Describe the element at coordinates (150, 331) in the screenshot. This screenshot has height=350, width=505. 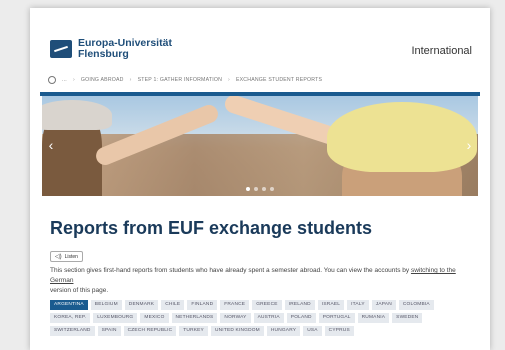
I see `country-tag: CZECH REPUBLIC` at that location.